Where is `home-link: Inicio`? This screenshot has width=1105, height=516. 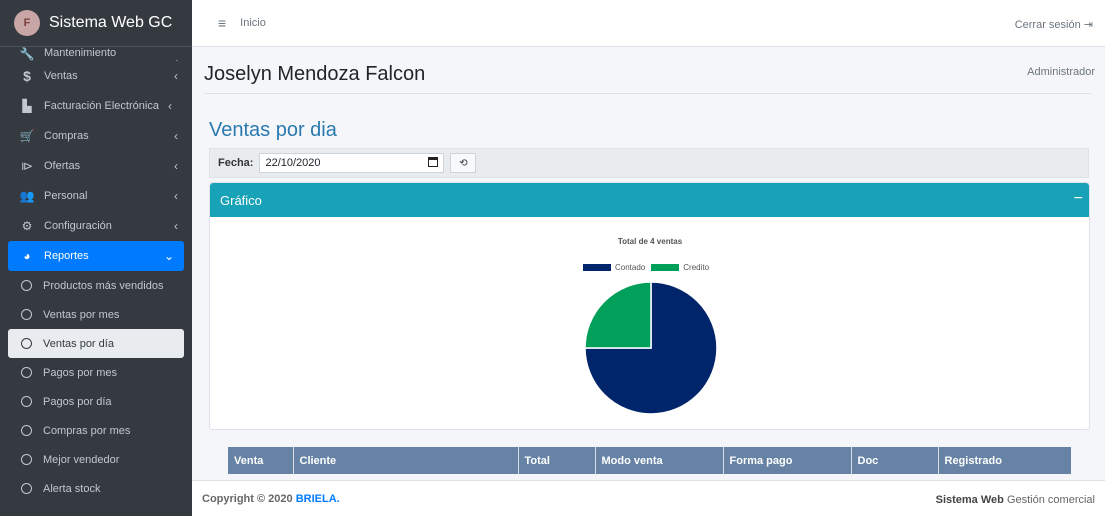 home-link: Inicio is located at coordinates (253, 23).